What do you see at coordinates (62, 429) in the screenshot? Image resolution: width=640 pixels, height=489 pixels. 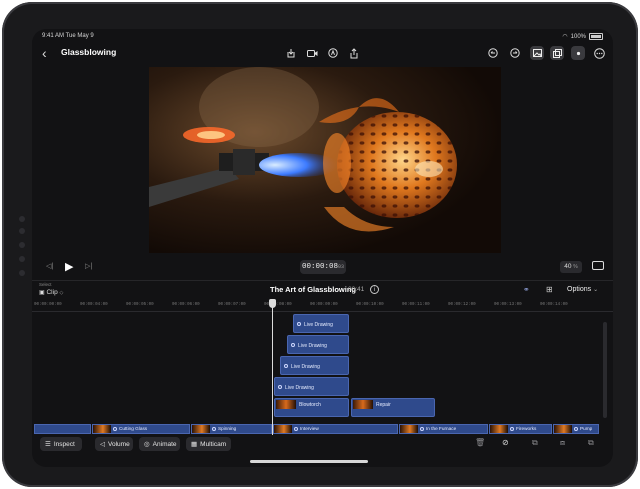 I see `storyline-clip` at bounding box center [62, 429].